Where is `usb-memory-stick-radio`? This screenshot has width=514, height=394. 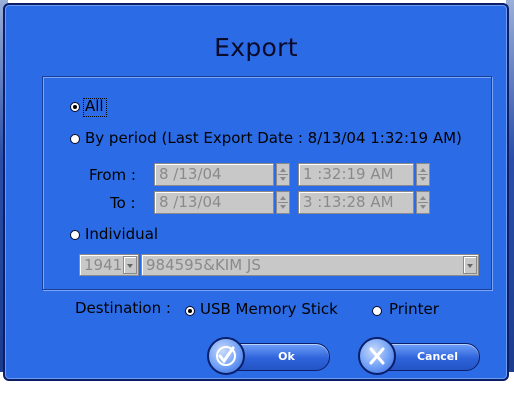
usb-memory-stick-radio is located at coordinates (190, 311).